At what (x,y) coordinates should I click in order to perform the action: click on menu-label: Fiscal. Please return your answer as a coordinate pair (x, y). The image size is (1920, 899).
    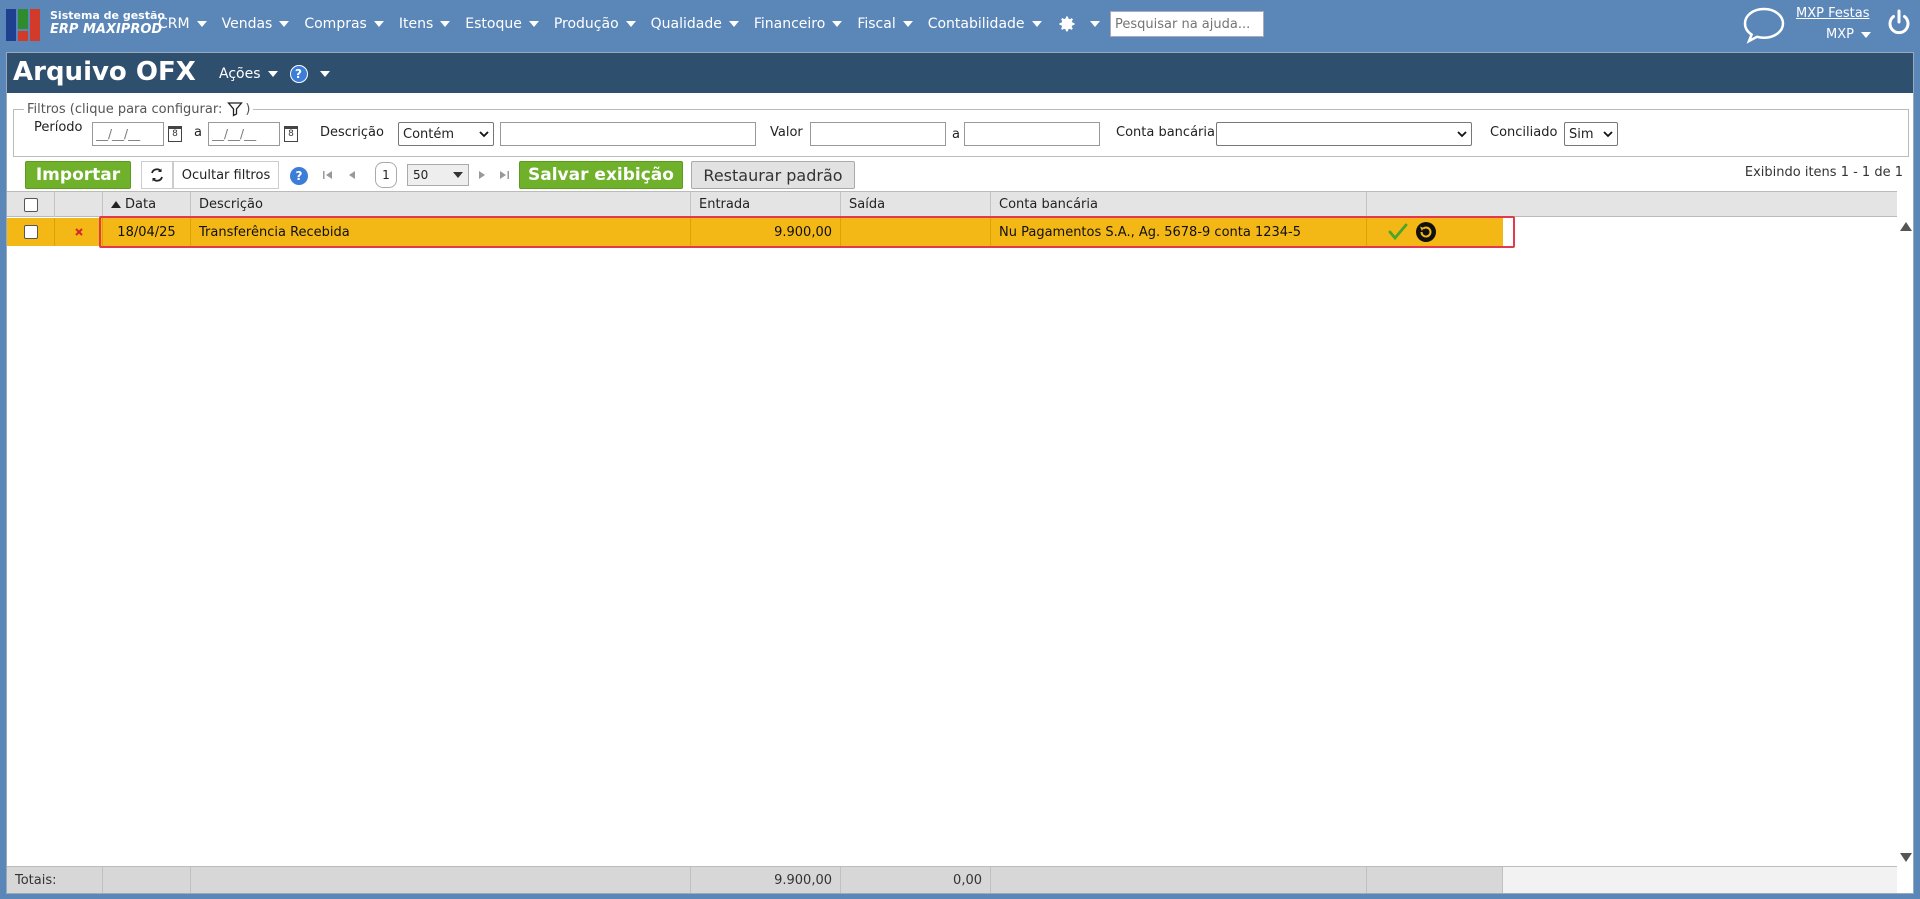
    Looking at the image, I should click on (876, 24).